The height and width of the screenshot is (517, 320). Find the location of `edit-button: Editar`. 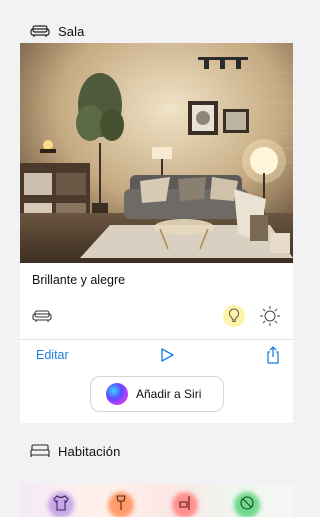

edit-button: Editar is located at coordinates (52, 355).